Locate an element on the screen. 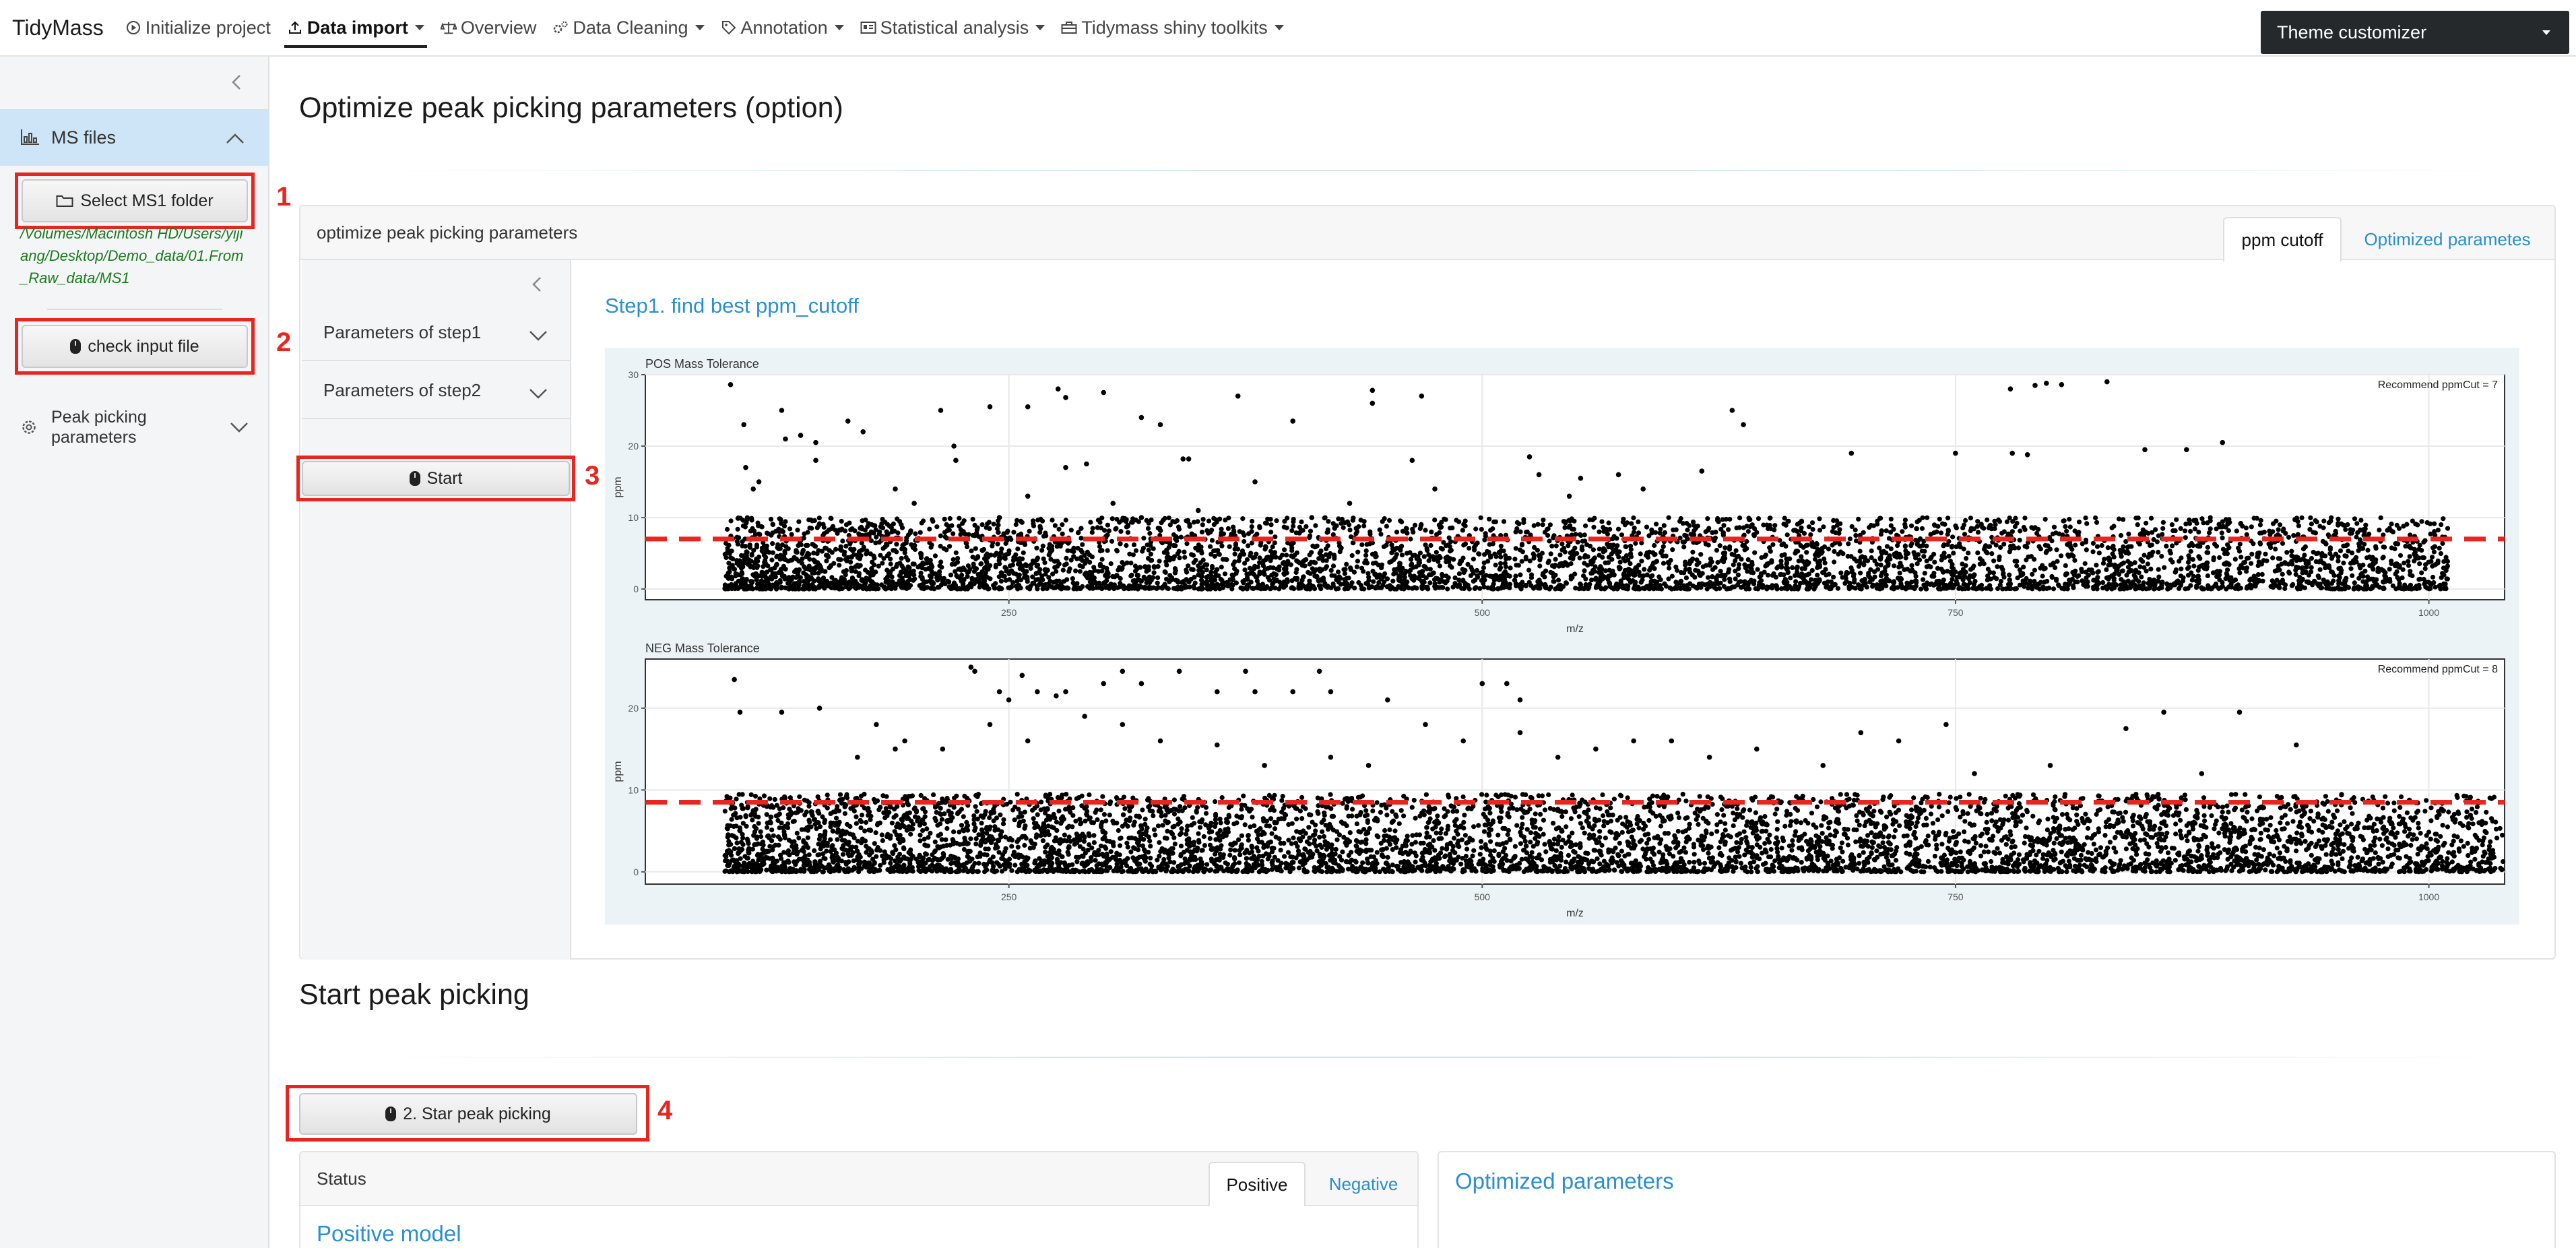 The image size is (2576, 1248). nav-tidymass-shiny-toolkits: Tidymass shiny toolkits is located at coordinates (1172, 28).